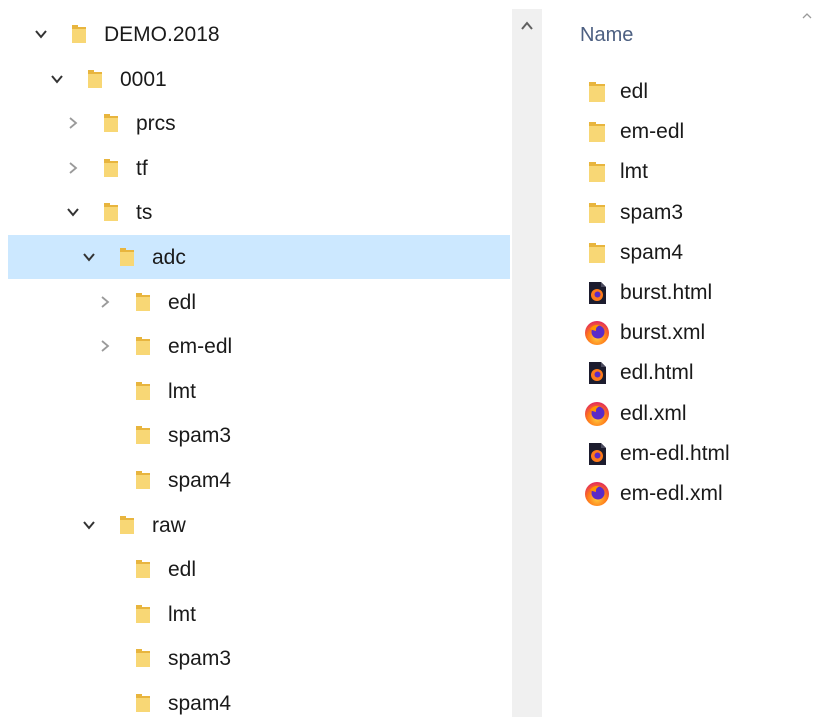  Describe the element at coordinates (259, 346) in the screenshot. I see `tree-item-em-edl: em-edl` at that location.